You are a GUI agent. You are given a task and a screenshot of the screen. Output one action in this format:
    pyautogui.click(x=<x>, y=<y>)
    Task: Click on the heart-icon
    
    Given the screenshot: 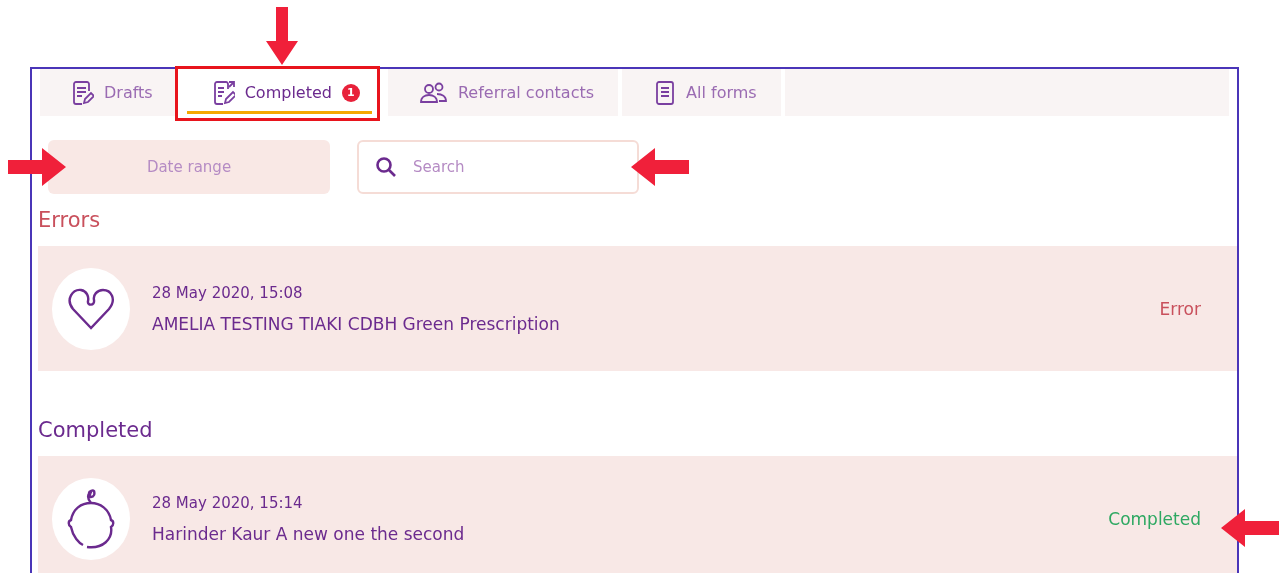 What is the action you would take?
    pyautogui.click(x=91, y=308)
    